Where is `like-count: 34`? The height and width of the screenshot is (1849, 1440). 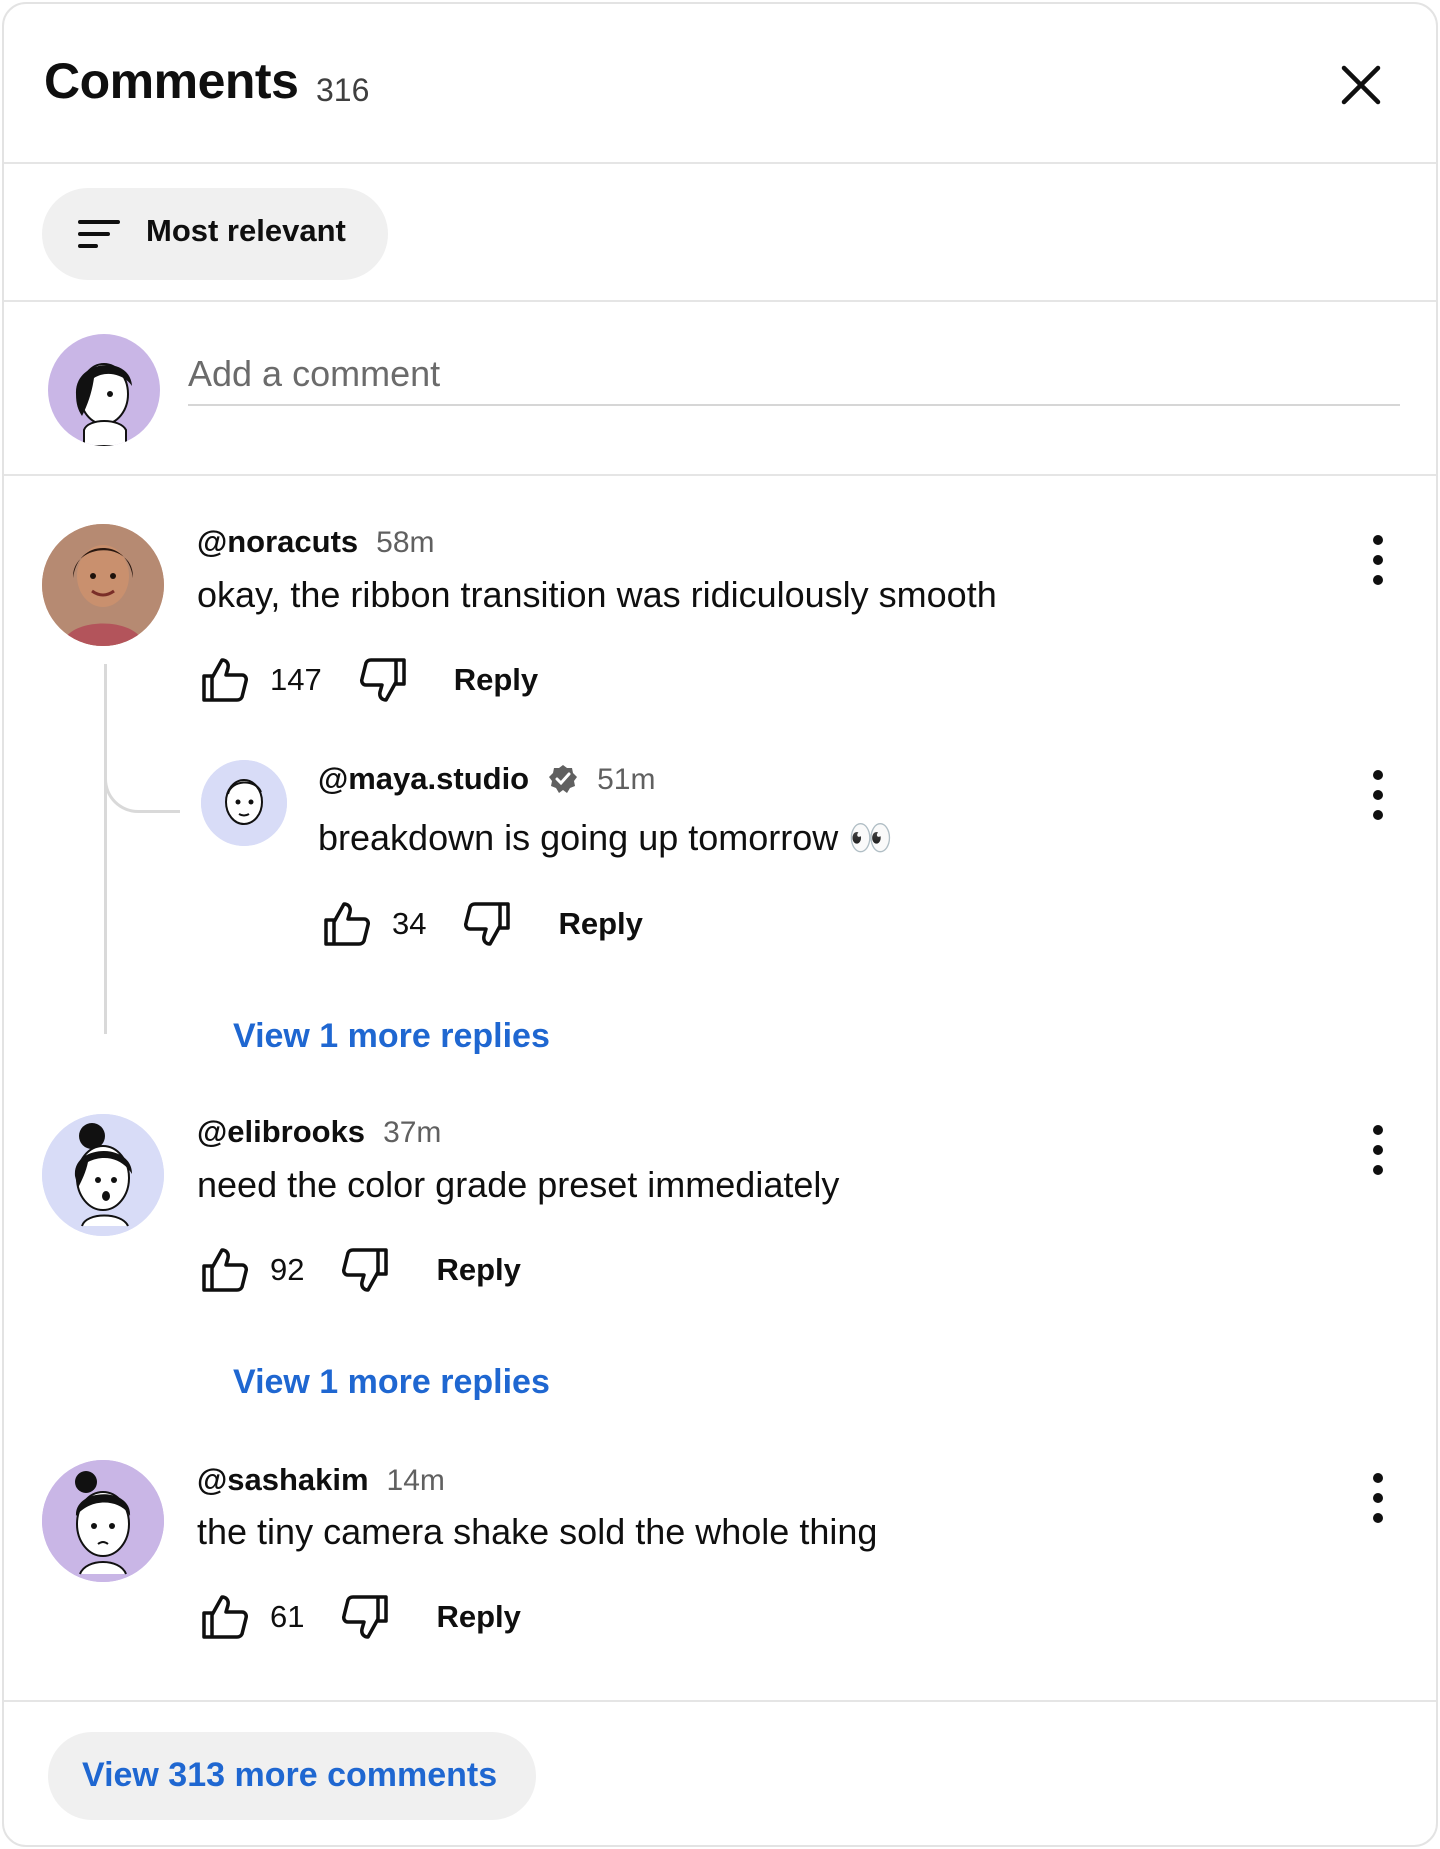
like-count: 34 is located at coordinates (409, 923).